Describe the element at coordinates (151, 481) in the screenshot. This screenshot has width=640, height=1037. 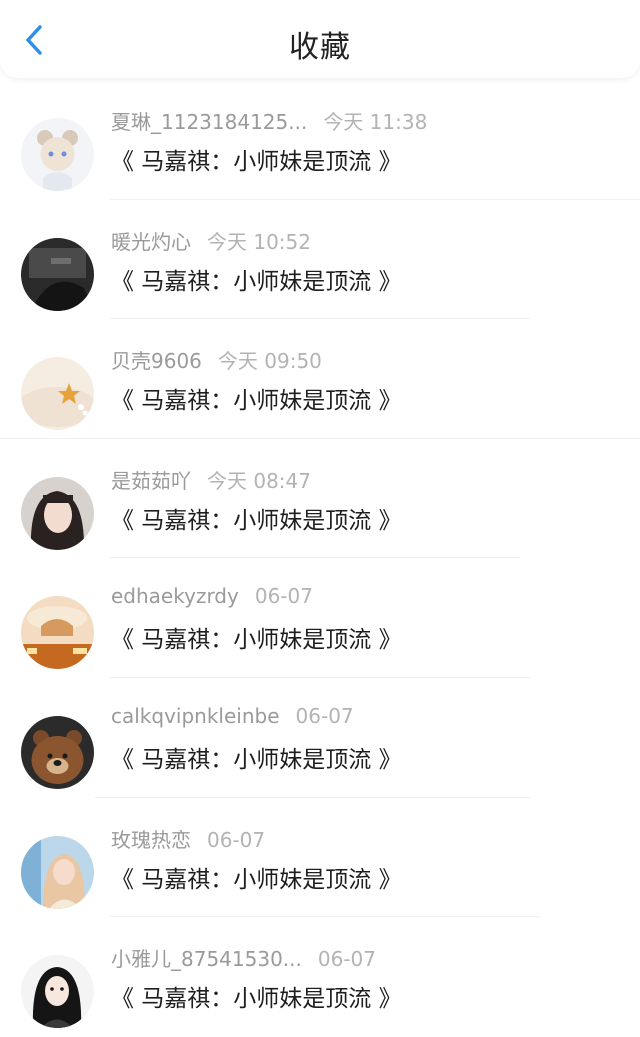
I see `username: 是茹茹吖` at that location.